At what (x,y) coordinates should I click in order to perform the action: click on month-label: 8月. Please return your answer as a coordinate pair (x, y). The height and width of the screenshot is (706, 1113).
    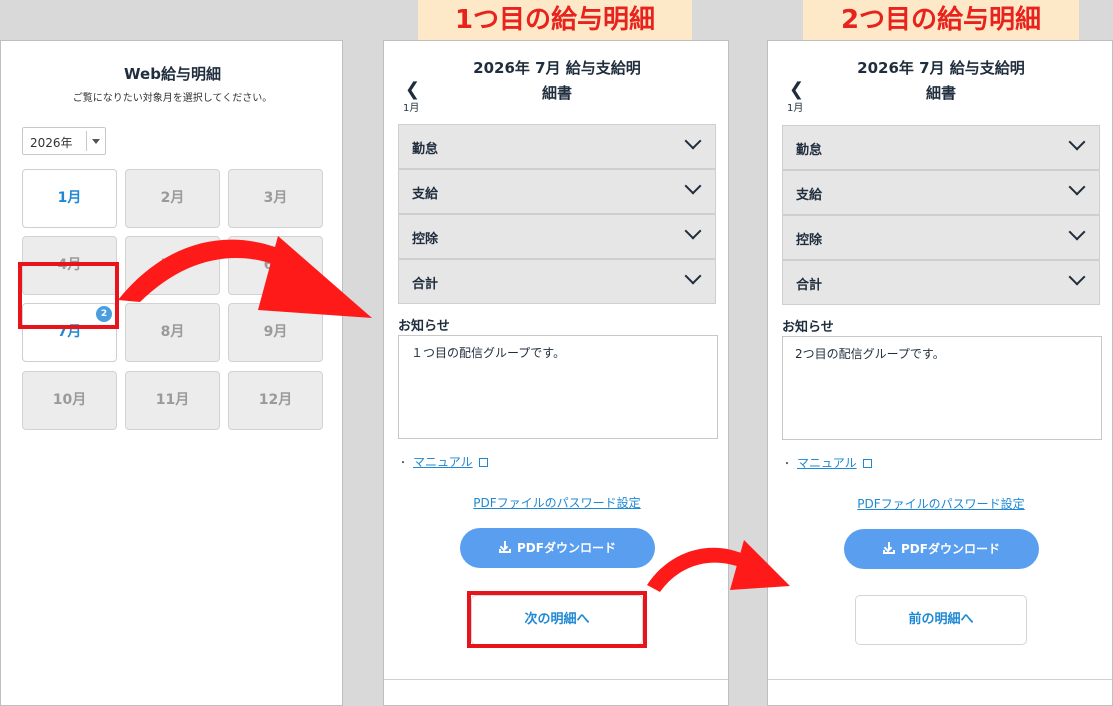
    Looking at the image, I should click on (172, 332).